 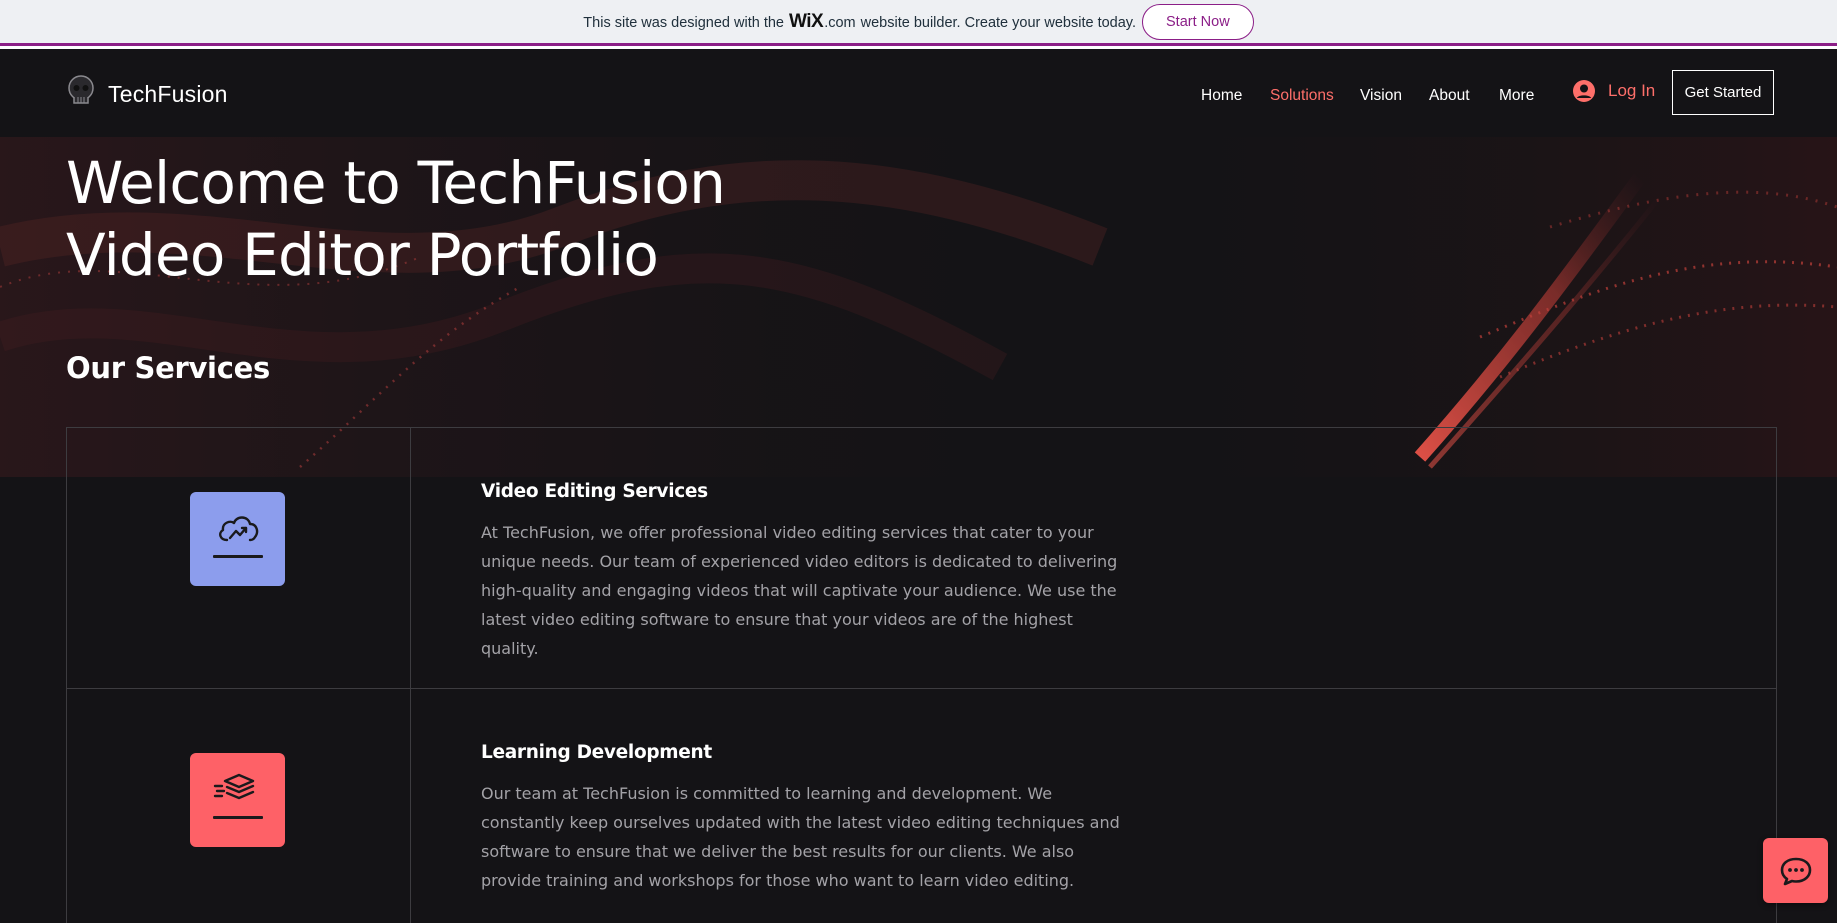 I want to click on services-heading: Our Services, so click(x=168, y=368).